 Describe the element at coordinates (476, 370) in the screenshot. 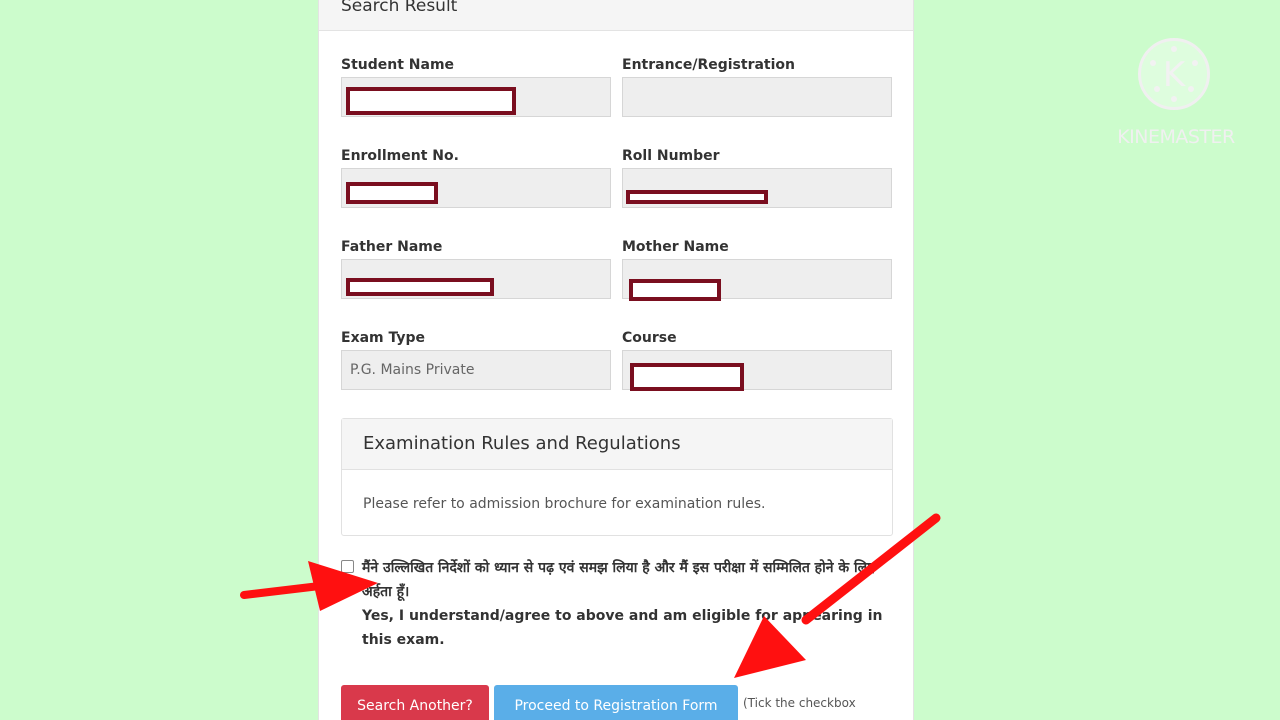

I see `exam-type-value: P.G. Mains Private` at that location.